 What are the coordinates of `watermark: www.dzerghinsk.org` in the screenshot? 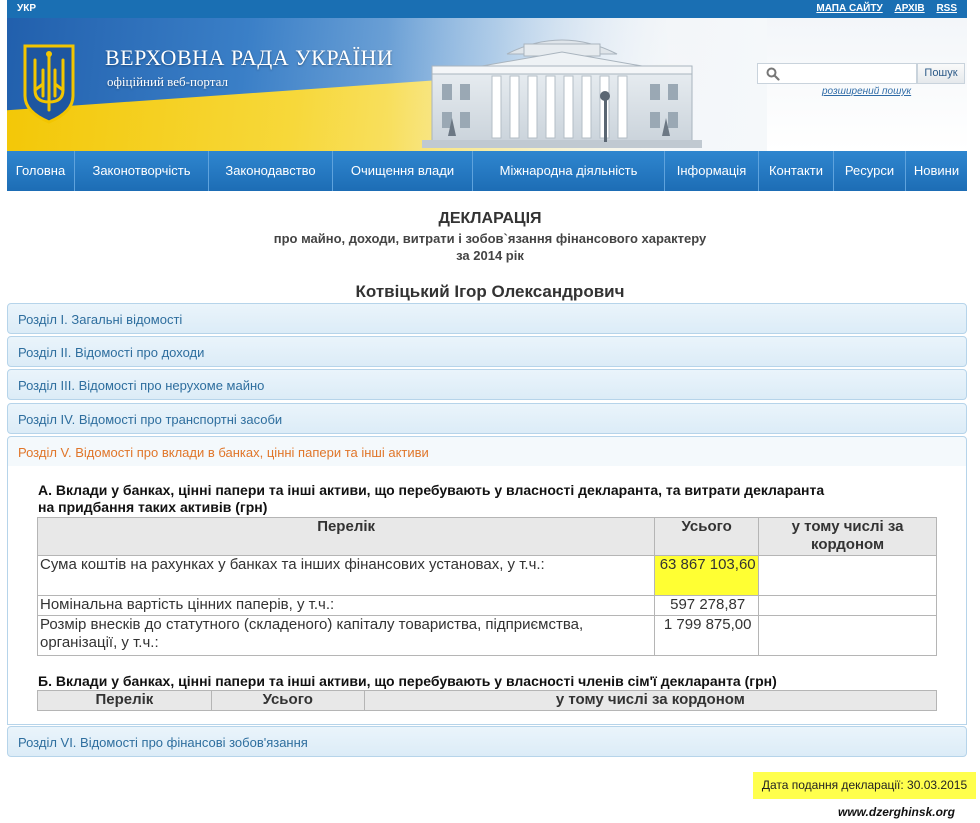 It's located at (896, 812).